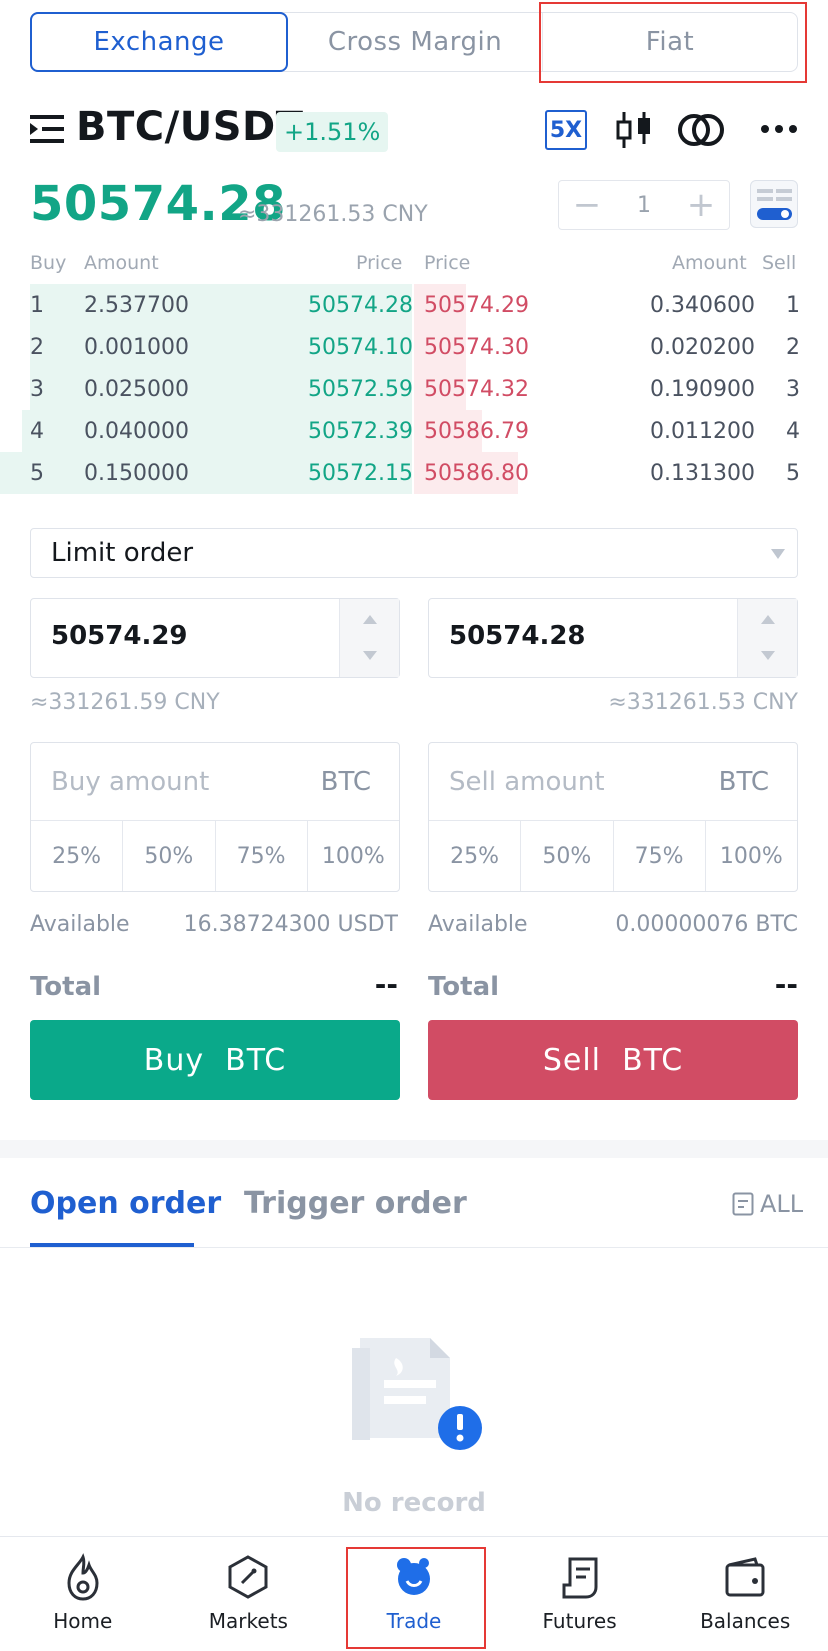 This screenshot has width=828, height=1651. I want to click on buy-amount-box: Buy amount BTC 25% 50% 75% 100%, so click(215, 817).